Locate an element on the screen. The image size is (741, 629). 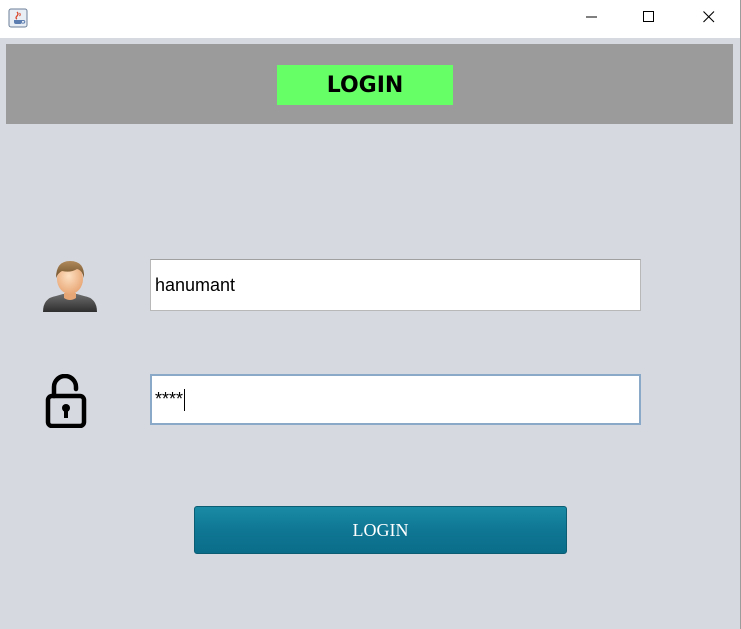
minimize-icon is located at coordinates (592, 19).